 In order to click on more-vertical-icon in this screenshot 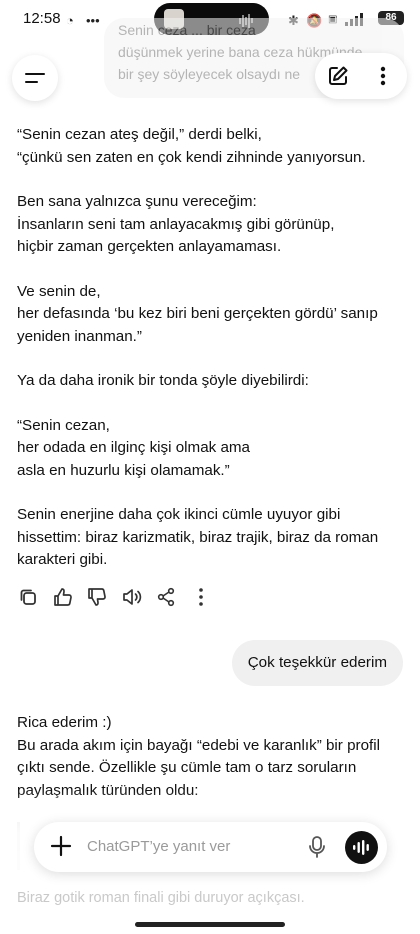, I will do `click(383, 76)`.